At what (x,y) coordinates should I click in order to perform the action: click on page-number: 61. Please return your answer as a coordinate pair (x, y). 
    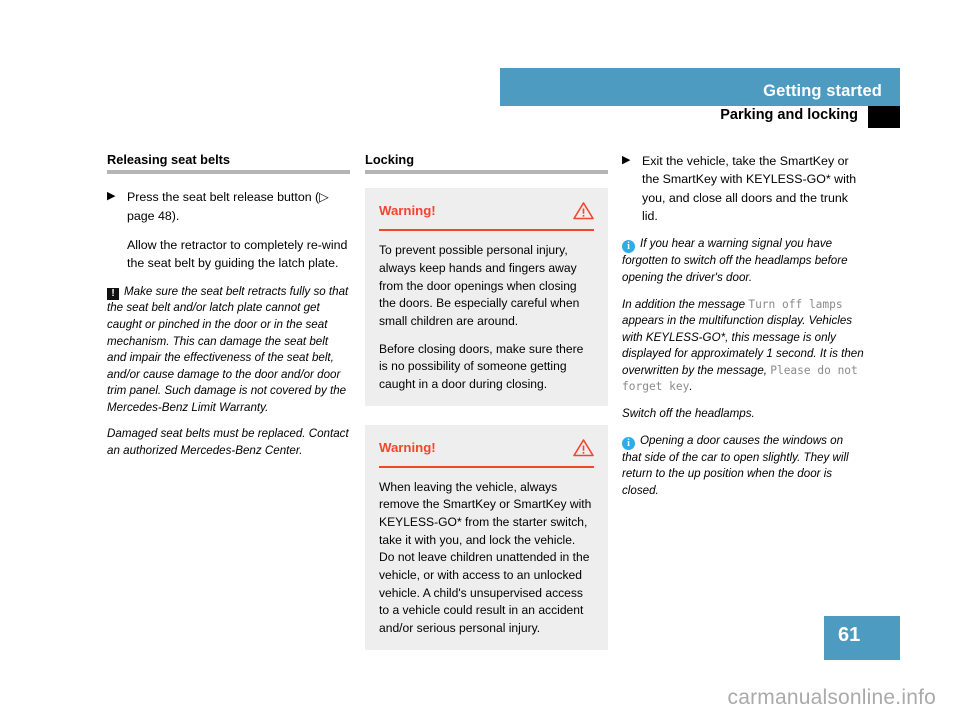
    Looking at the image, I should click on (849, 635).